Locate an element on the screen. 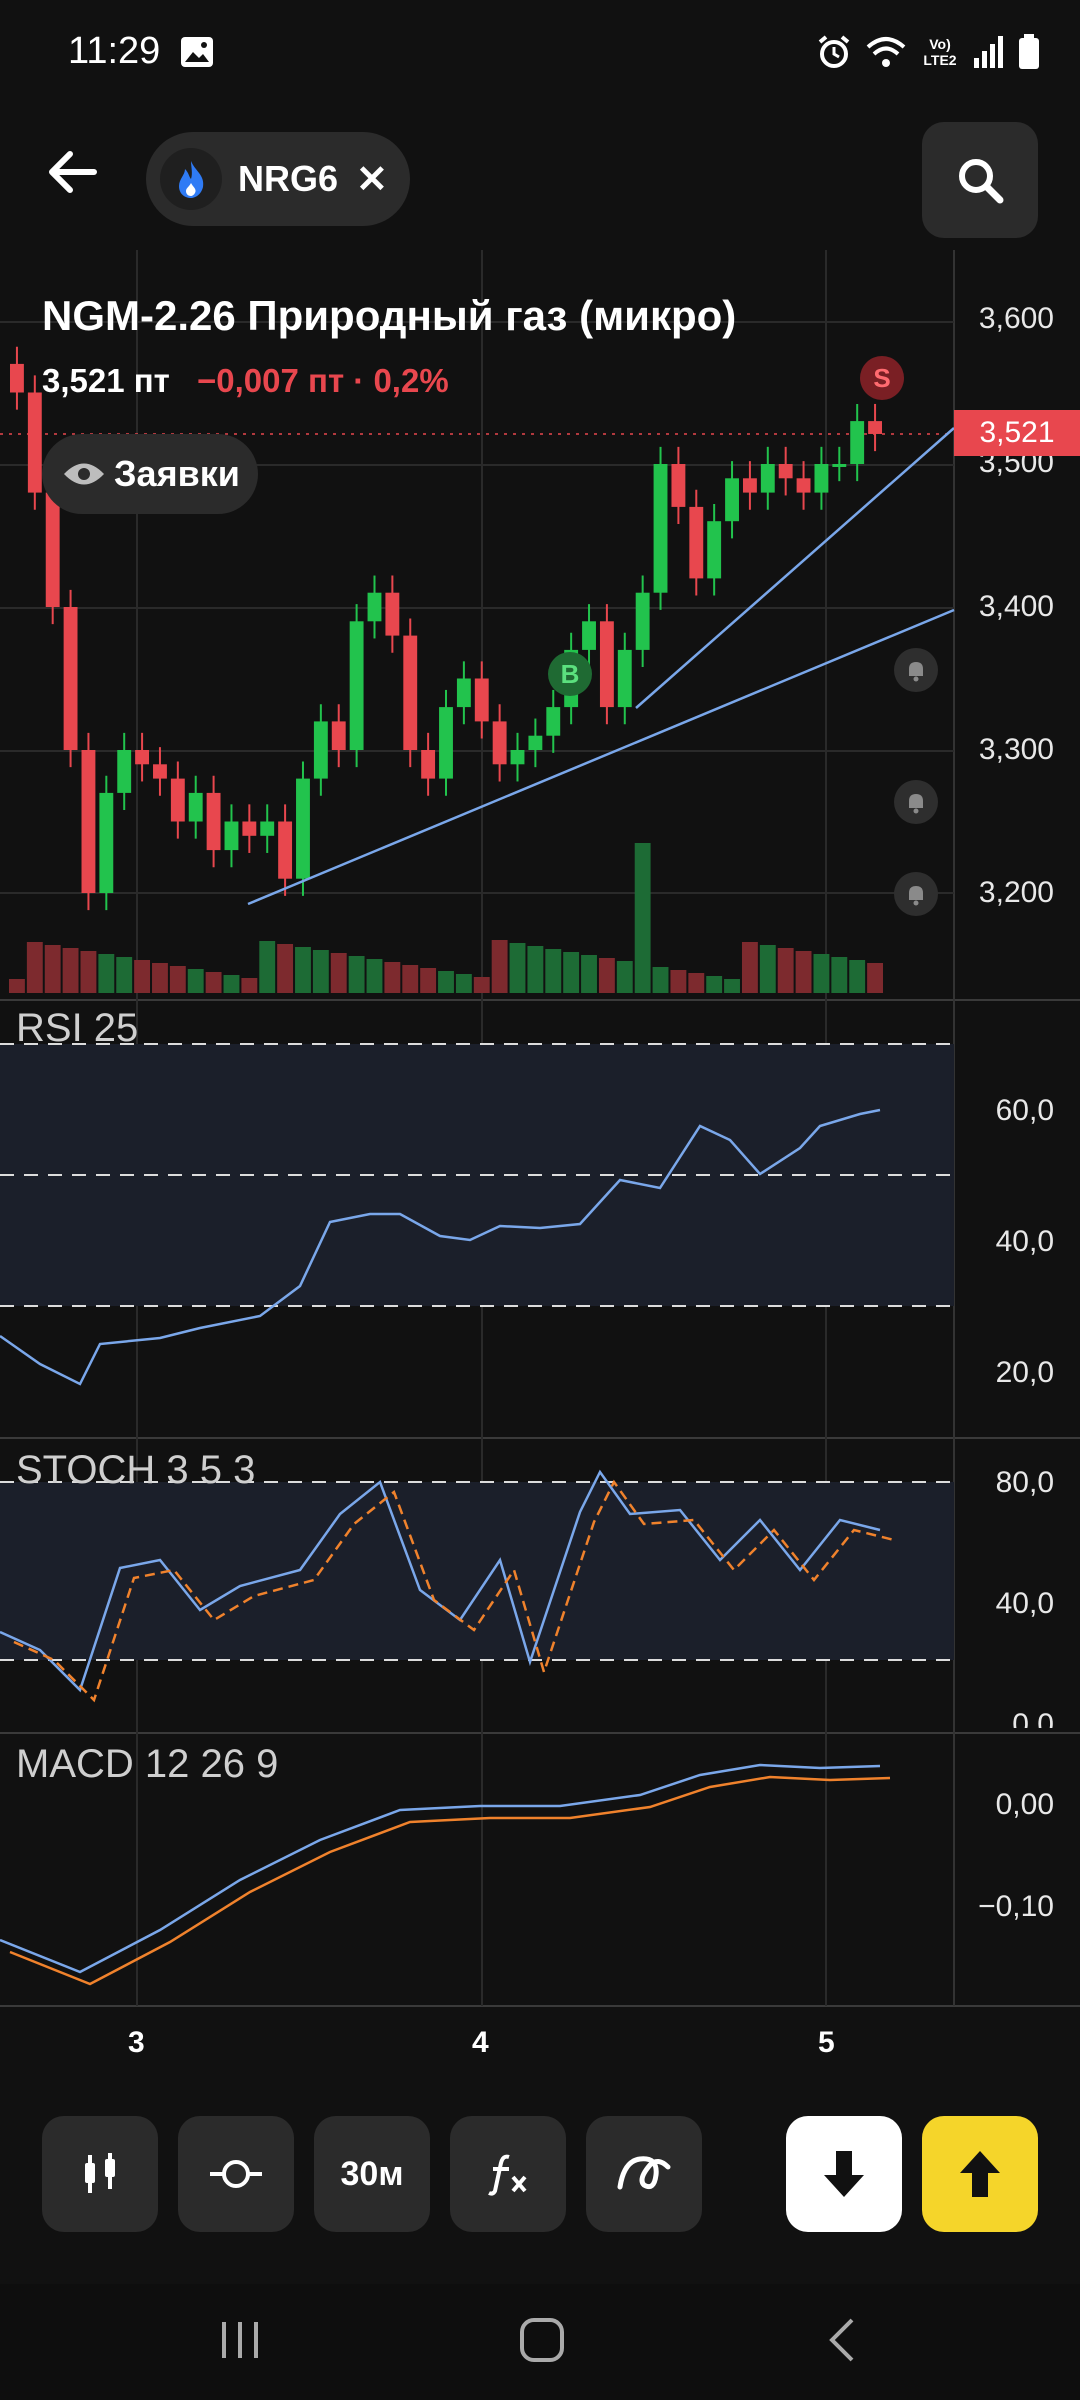 Image resolution: width=1080 pixels, height=2400 pixels. sell-button is located at coordinates (844, 2174).